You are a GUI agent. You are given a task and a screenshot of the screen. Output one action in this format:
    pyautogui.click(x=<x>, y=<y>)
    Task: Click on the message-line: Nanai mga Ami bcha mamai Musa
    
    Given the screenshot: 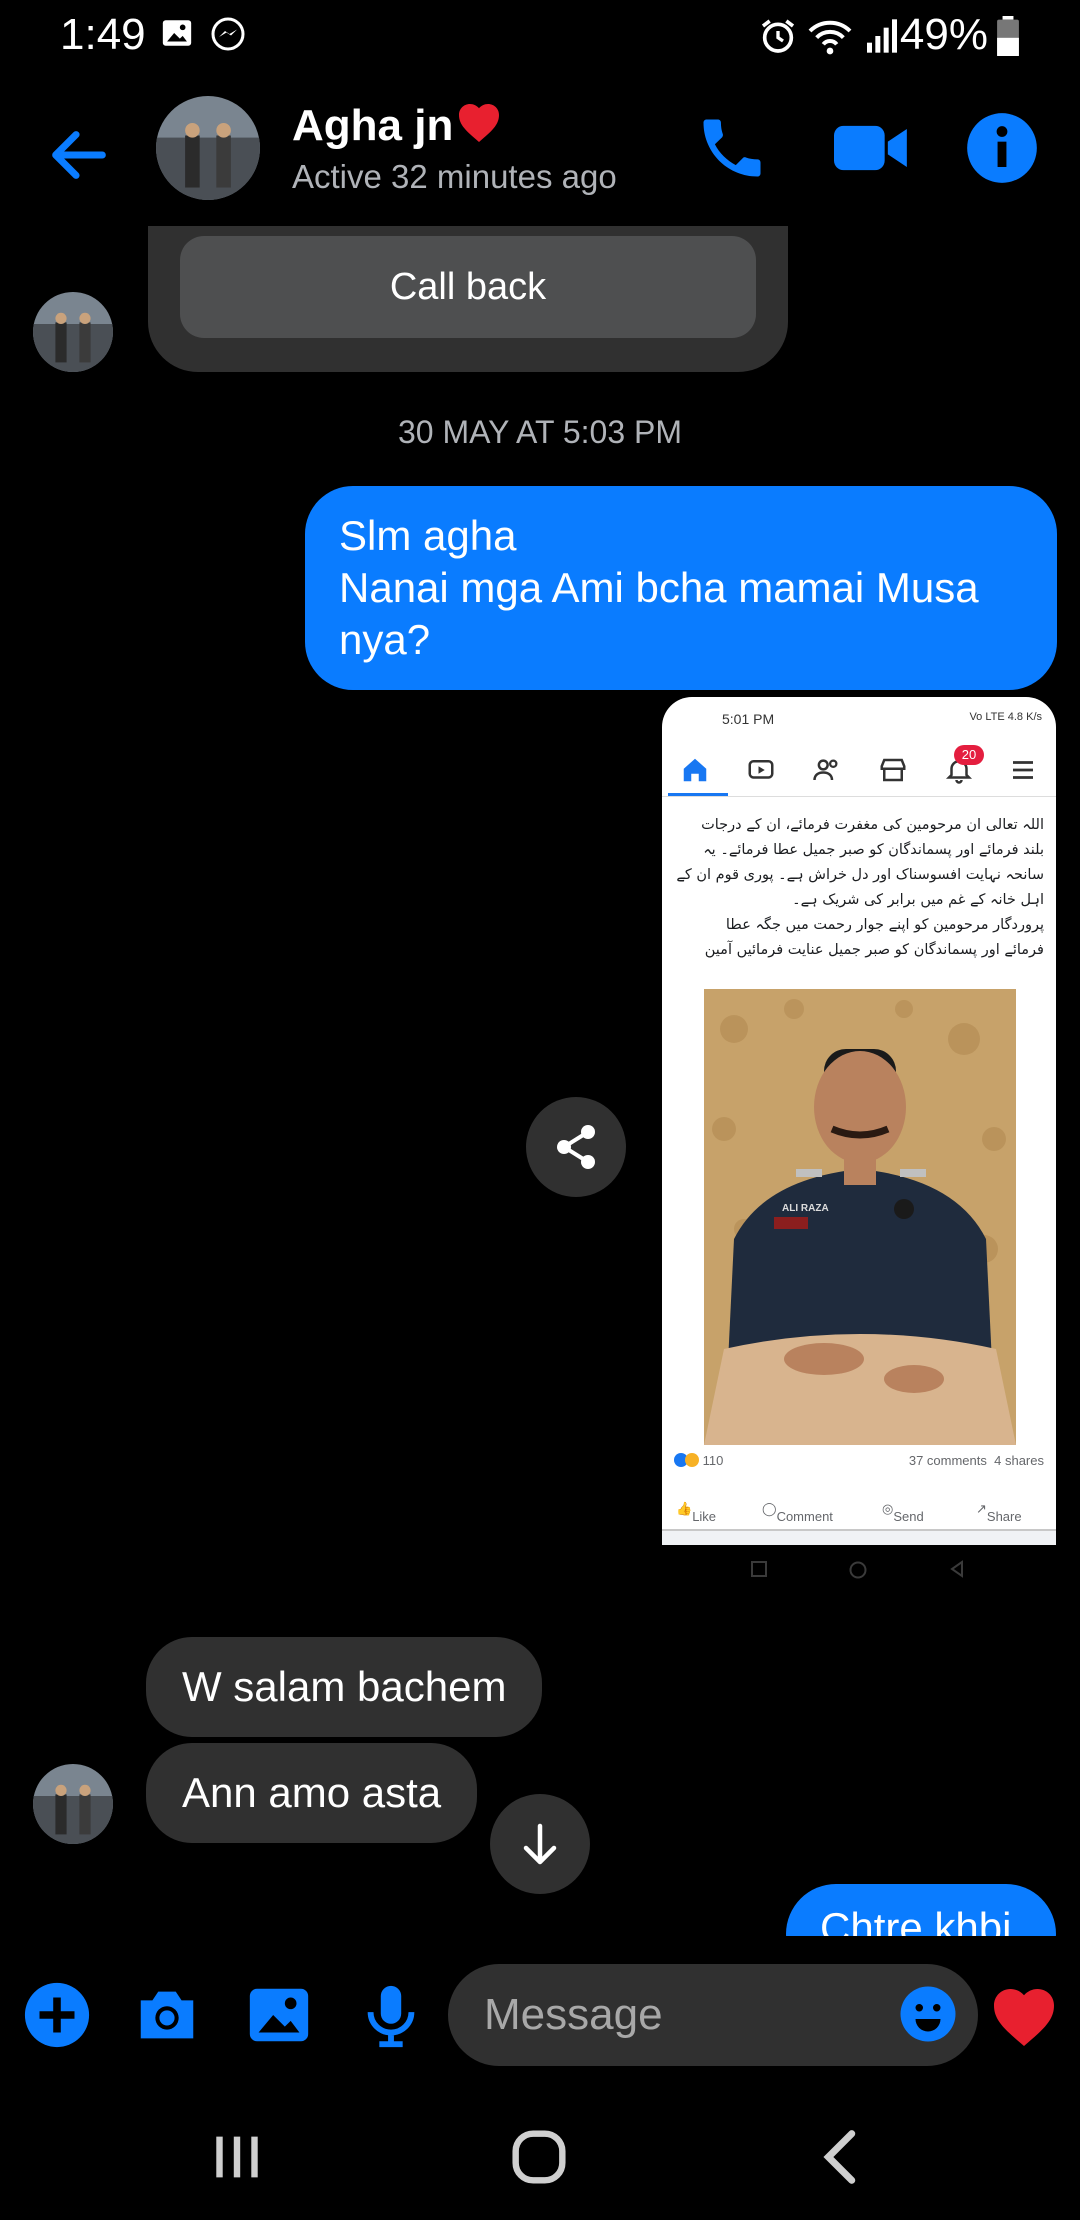 What is the action you would take?
    pyautogui.click(x=659, y=587)
    